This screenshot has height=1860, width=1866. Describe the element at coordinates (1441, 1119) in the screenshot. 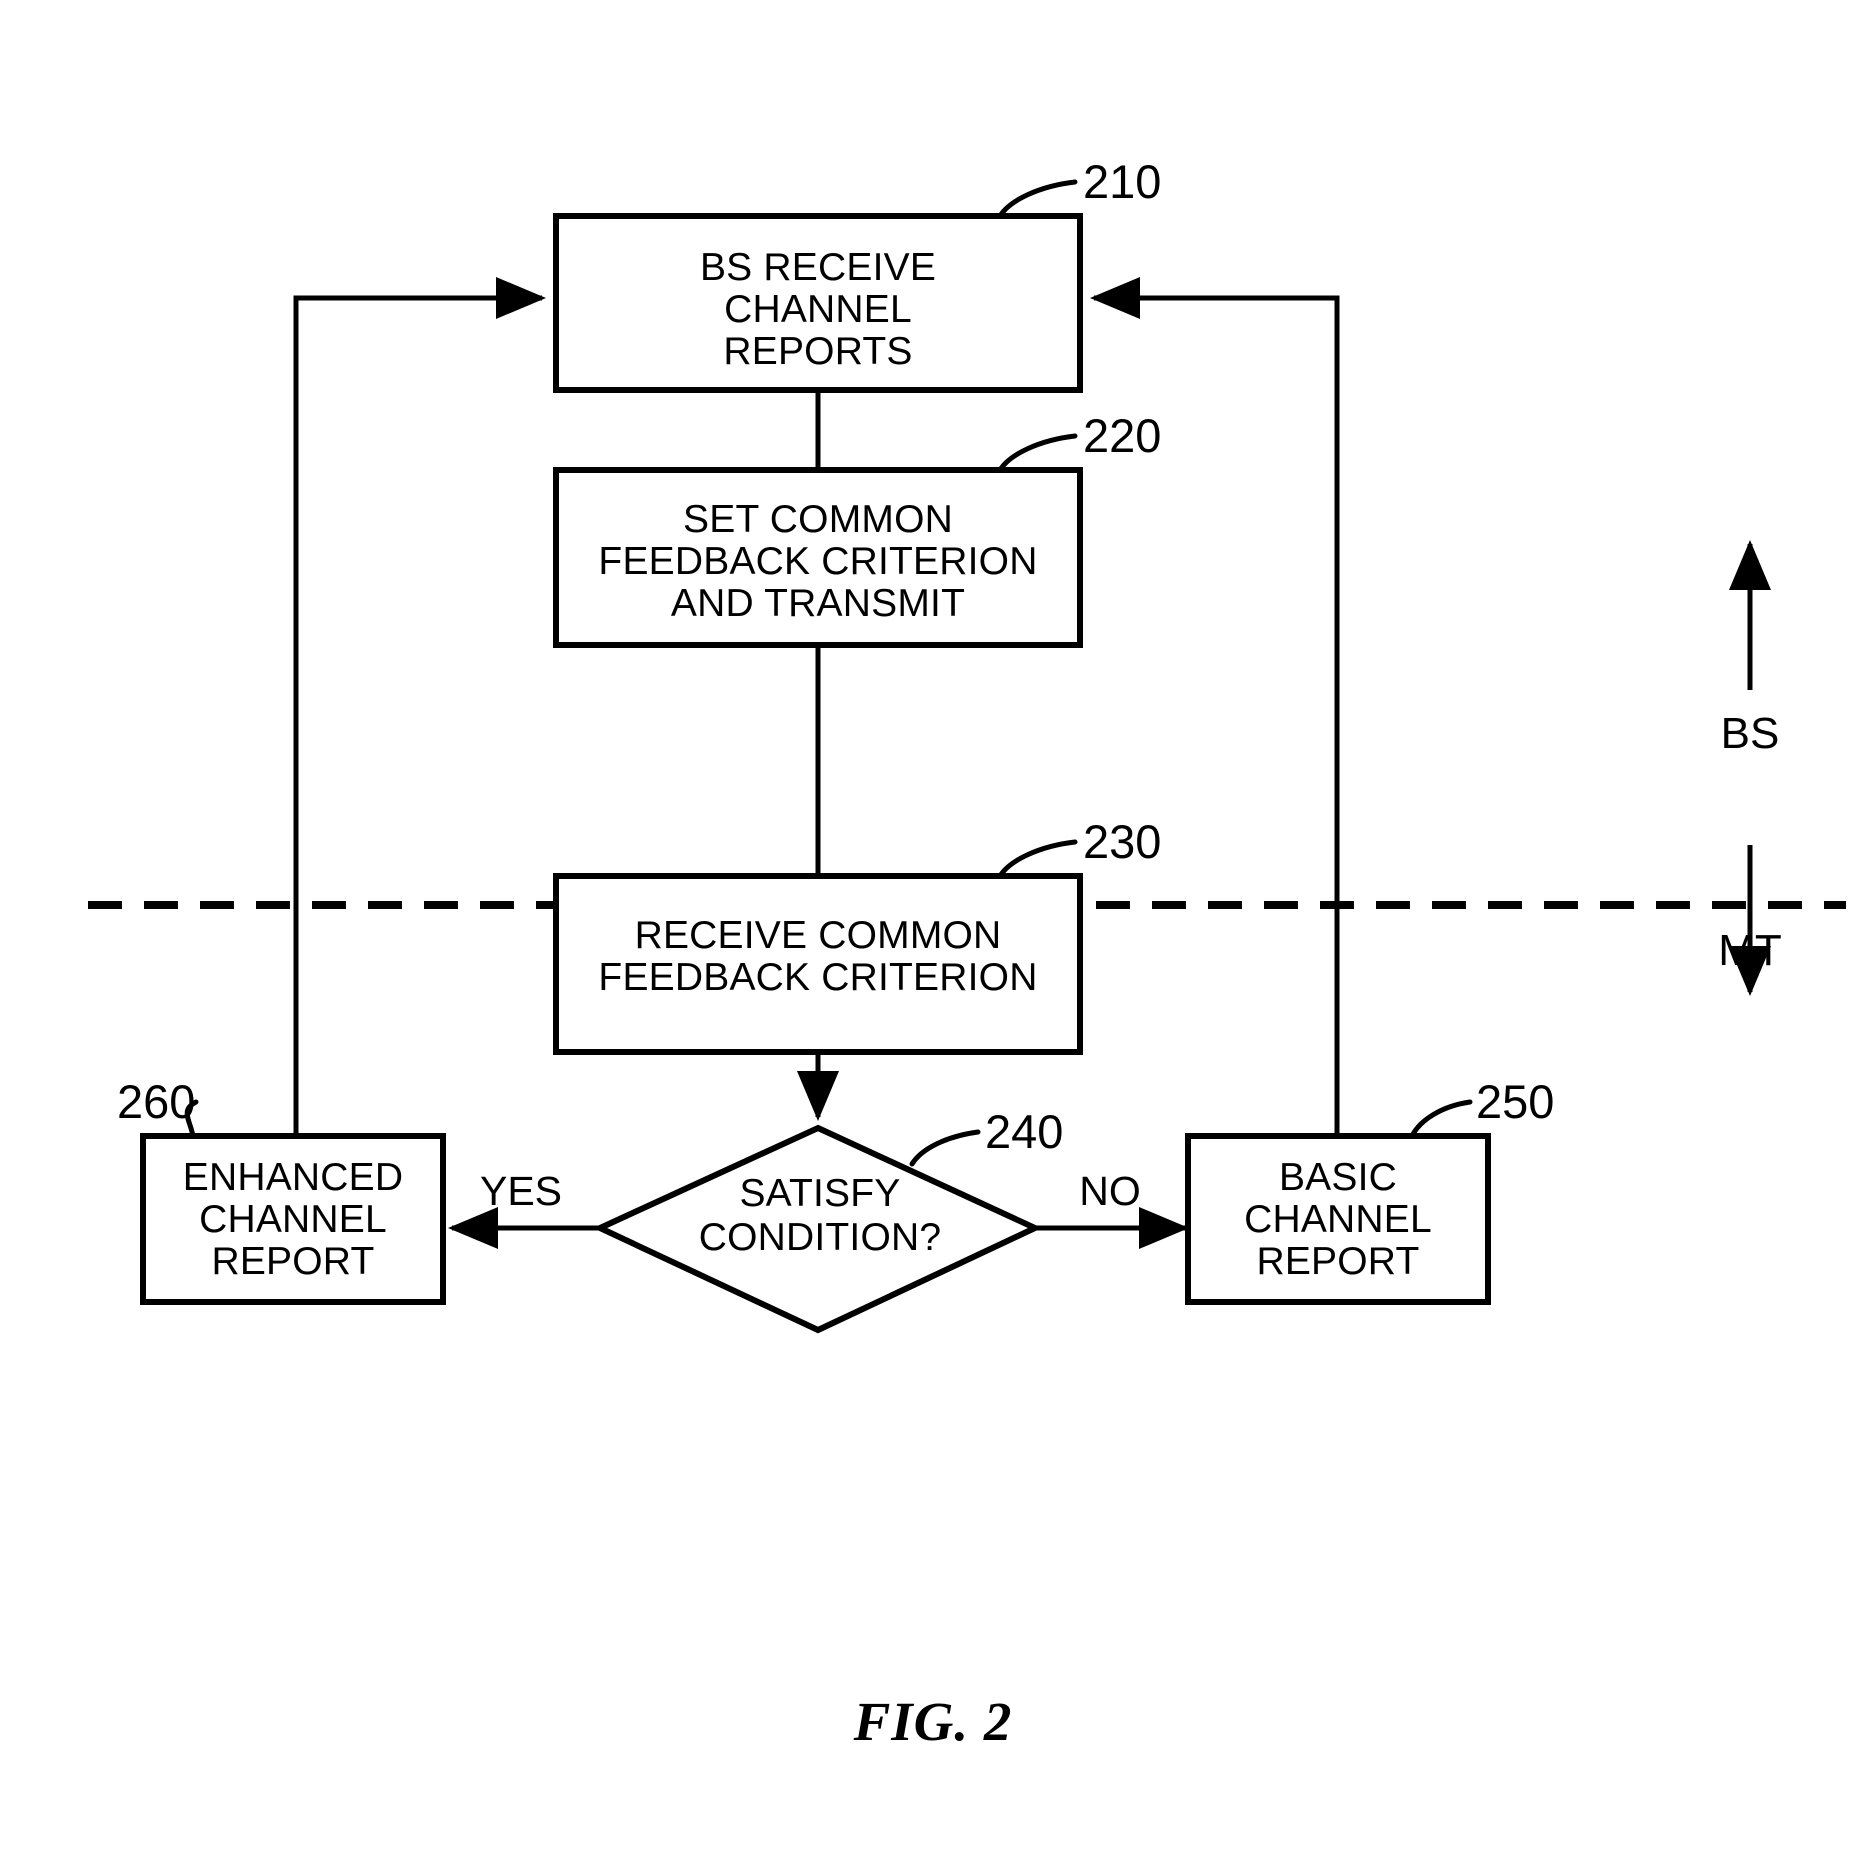

I see `node-250-leader-line` at that location.